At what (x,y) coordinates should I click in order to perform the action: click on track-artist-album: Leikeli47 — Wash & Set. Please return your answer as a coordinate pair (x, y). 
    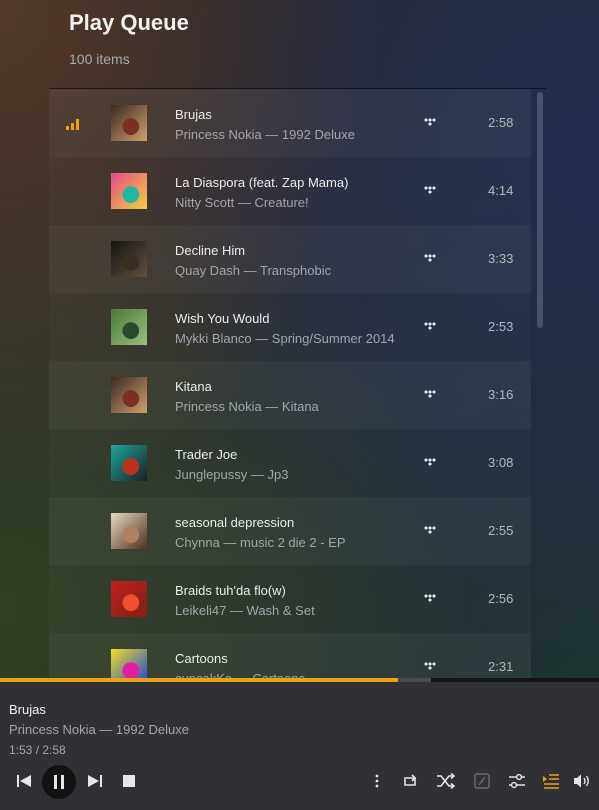
    Looking at the image, I should click on (245, 610).